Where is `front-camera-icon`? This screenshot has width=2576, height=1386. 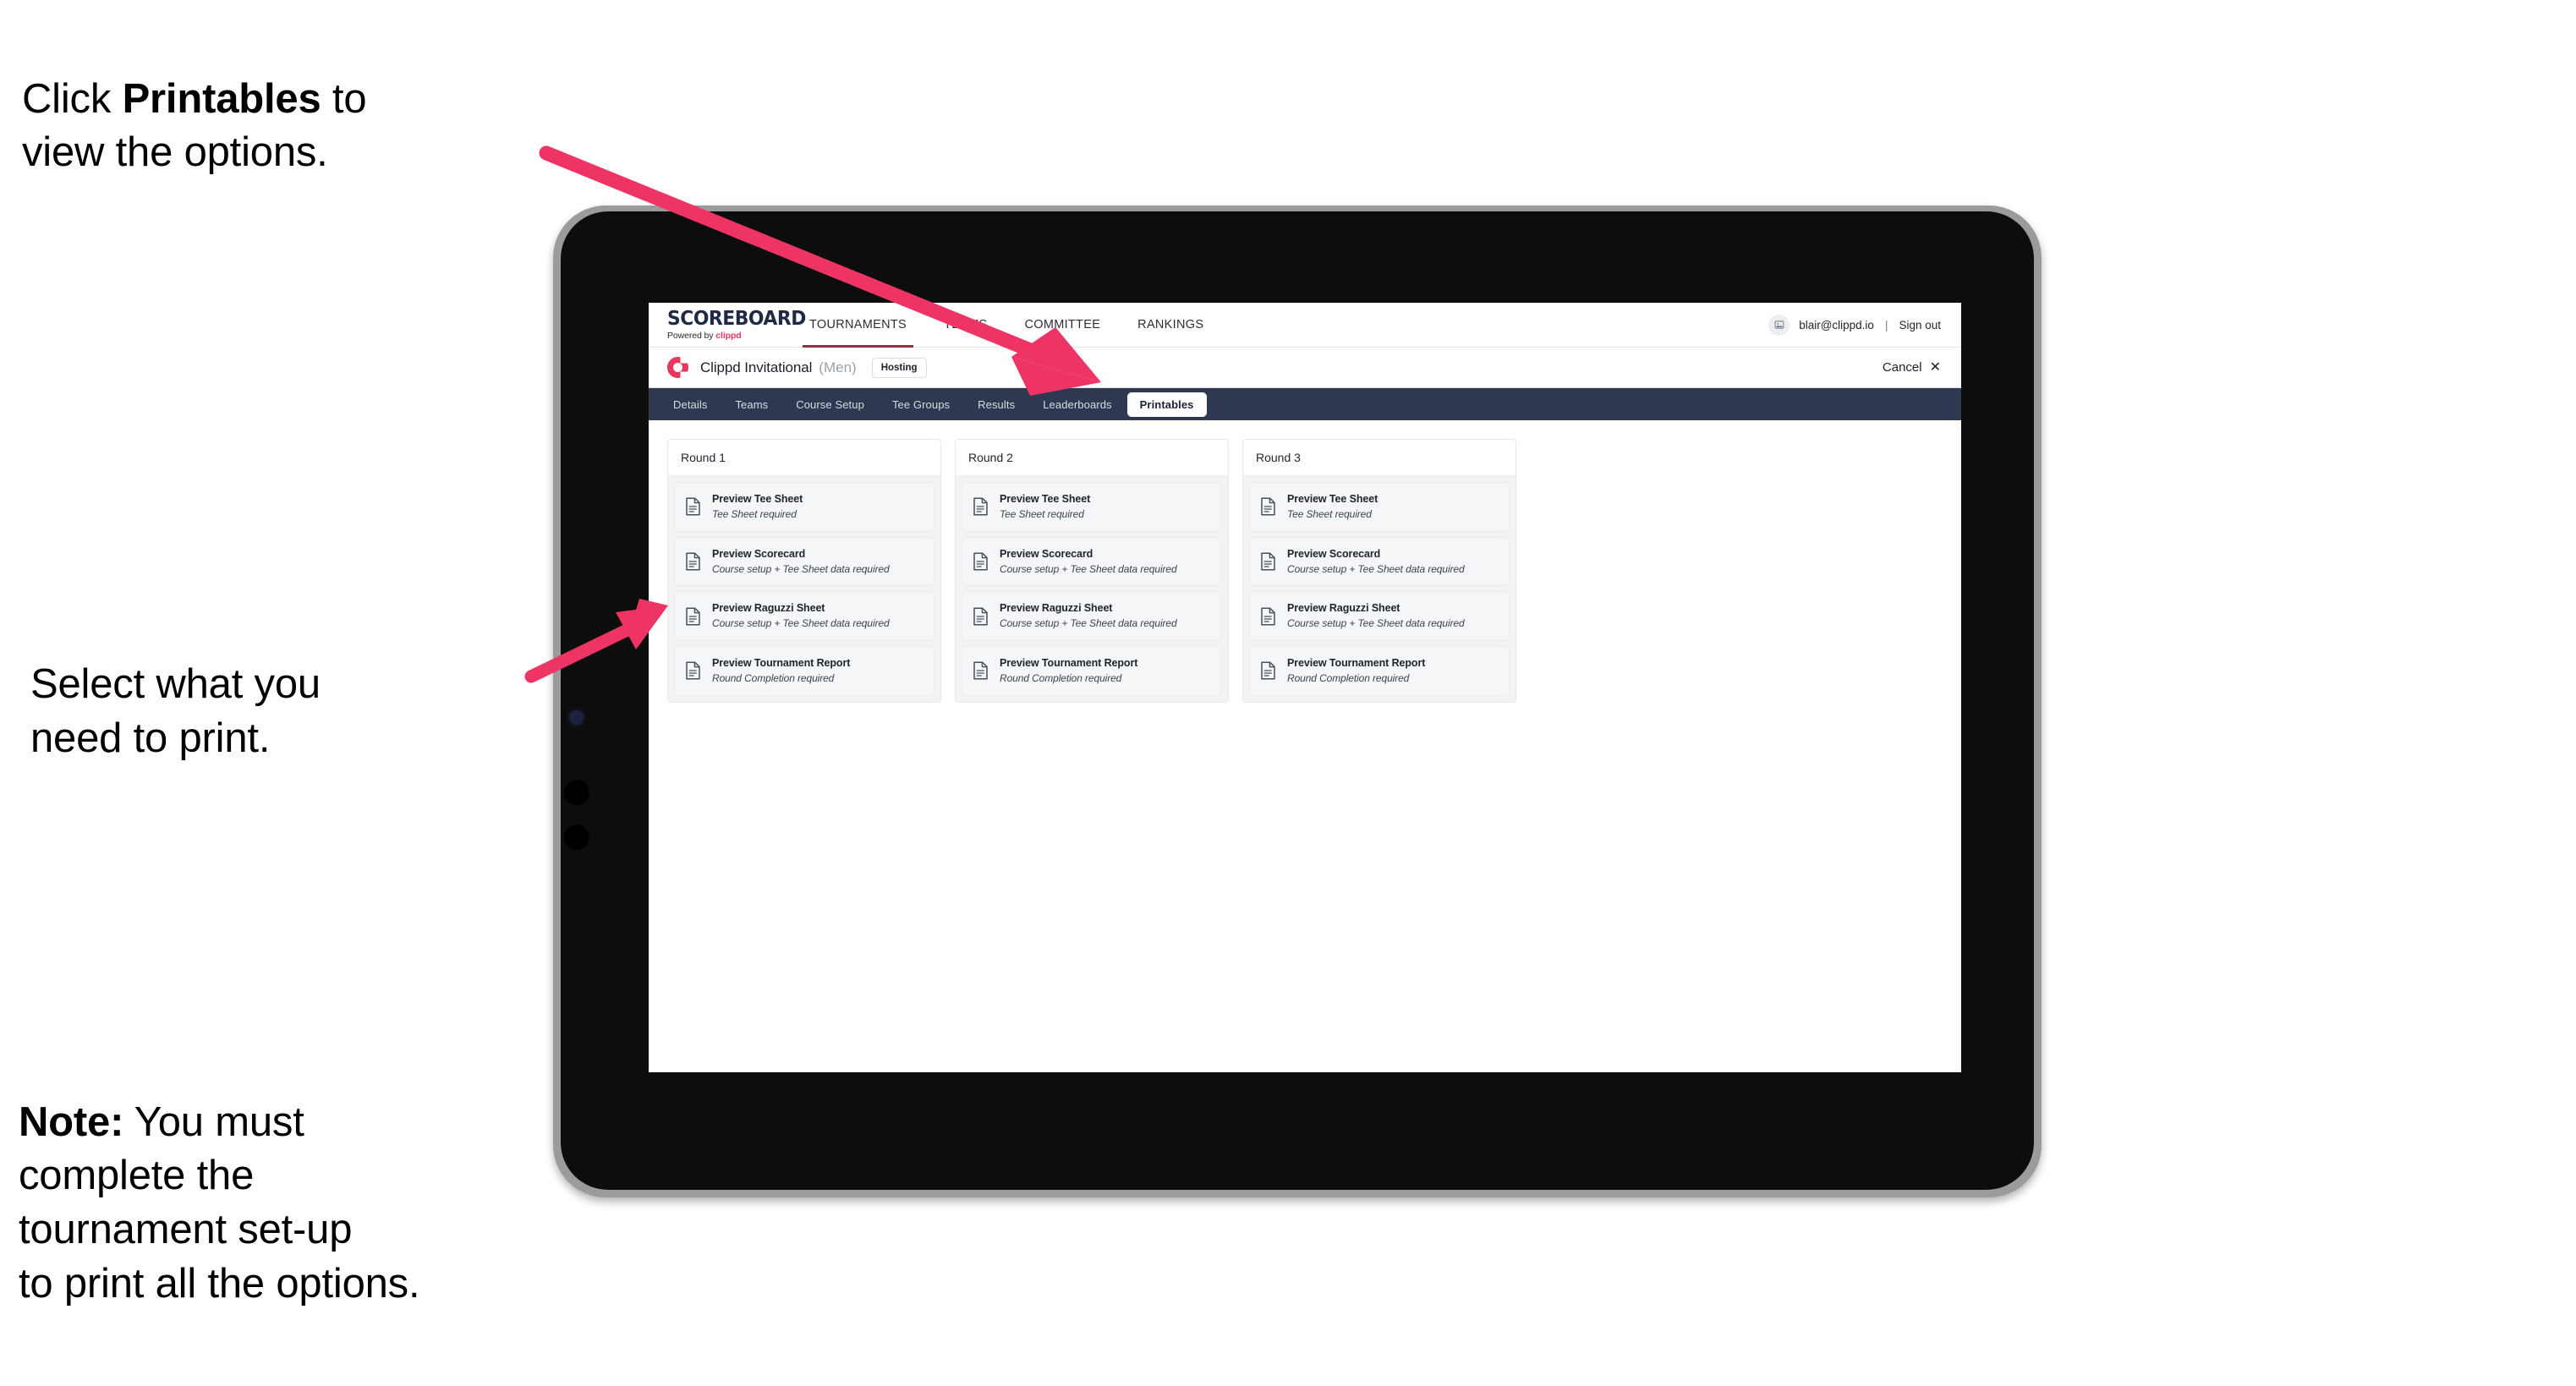 front-camera-icon is located at coordinates (576, 717).